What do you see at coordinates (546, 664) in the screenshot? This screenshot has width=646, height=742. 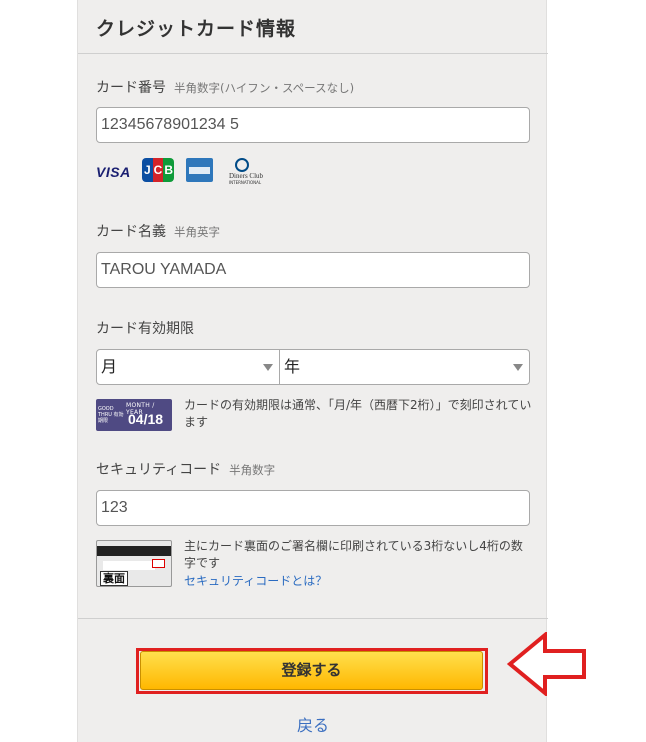 I see `left-arrow-icon` at bounding box center [546, 664].